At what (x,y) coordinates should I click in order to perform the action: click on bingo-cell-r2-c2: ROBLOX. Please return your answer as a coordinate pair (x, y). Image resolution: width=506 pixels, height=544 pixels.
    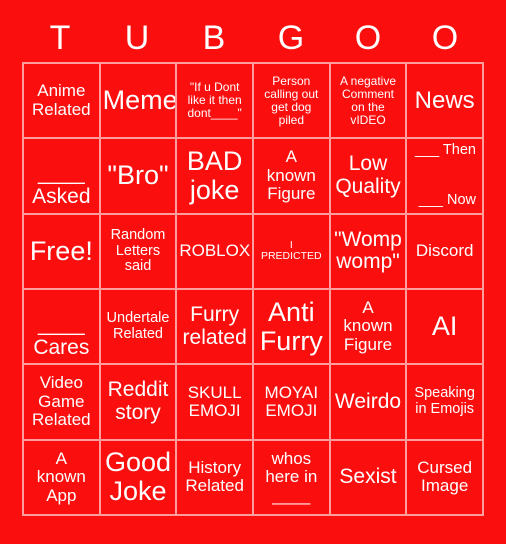
    Looking at the image, I should click on (215, 252).